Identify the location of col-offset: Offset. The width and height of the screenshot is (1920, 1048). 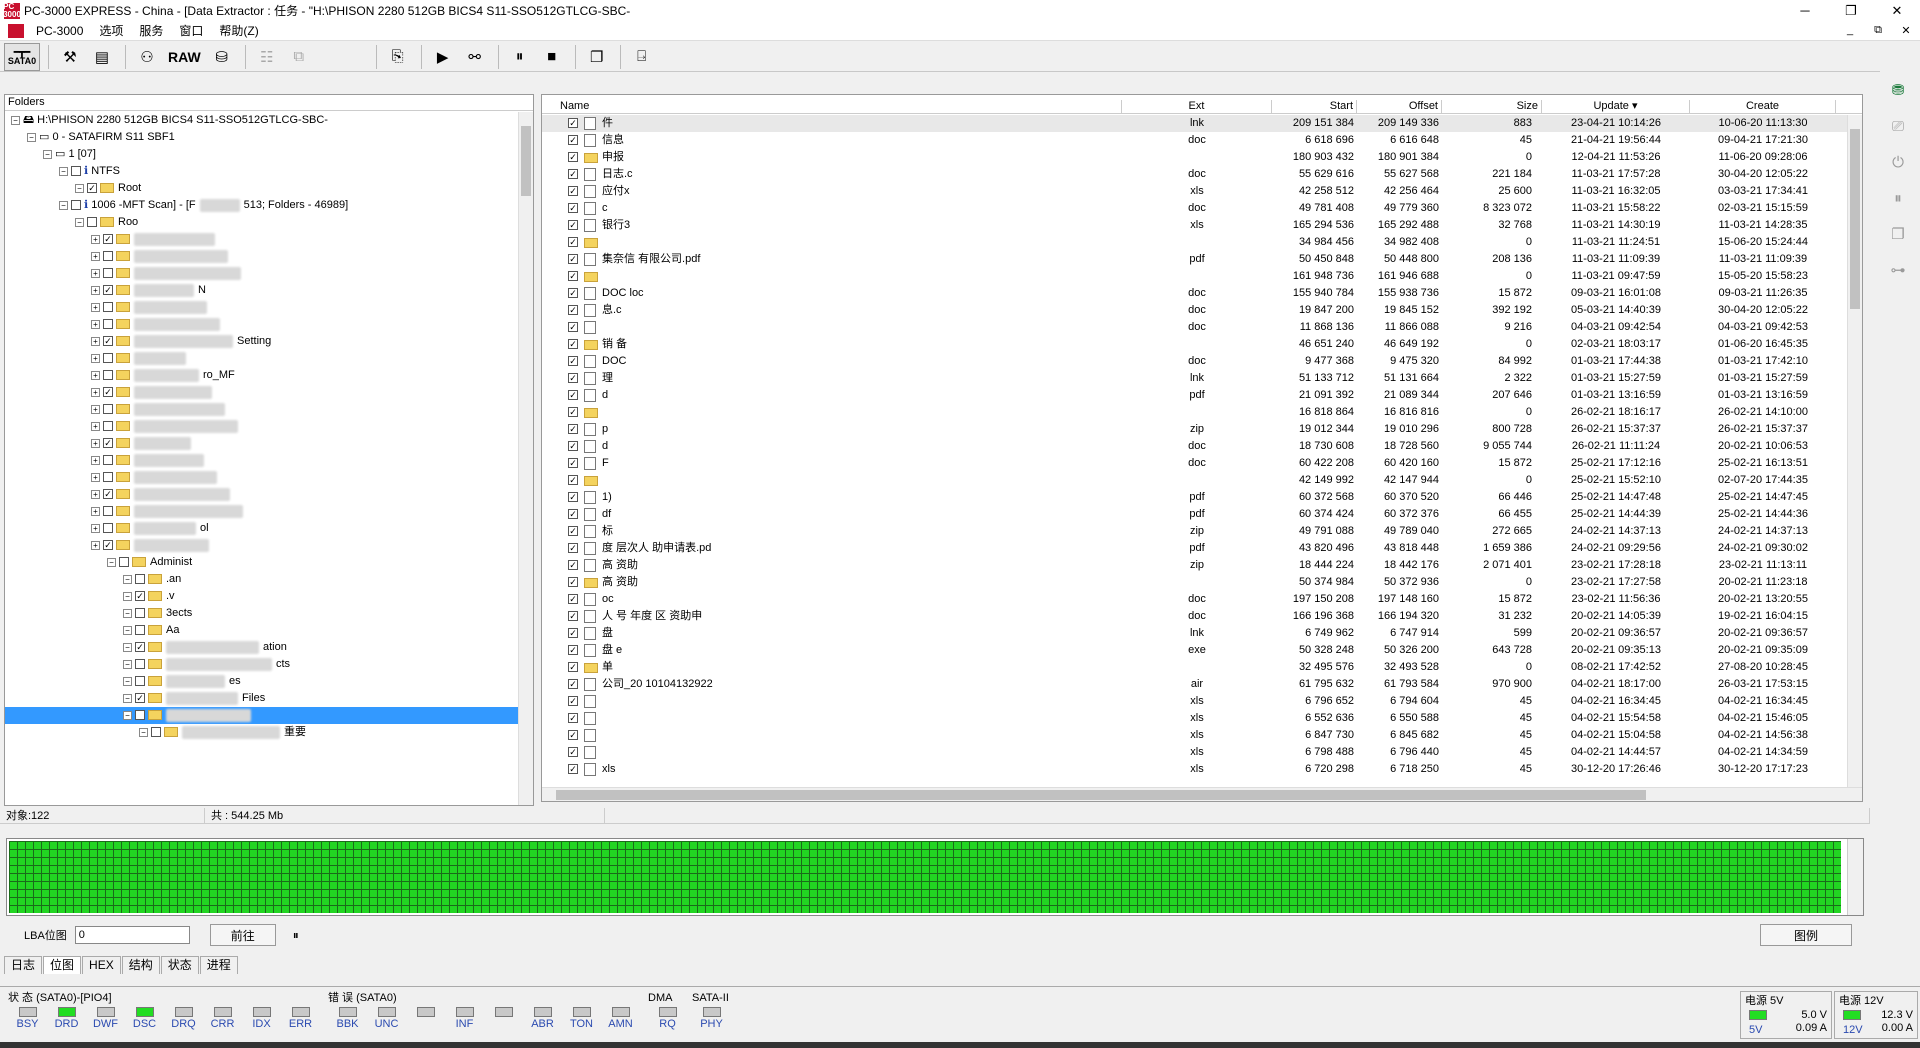
(1399, 106).